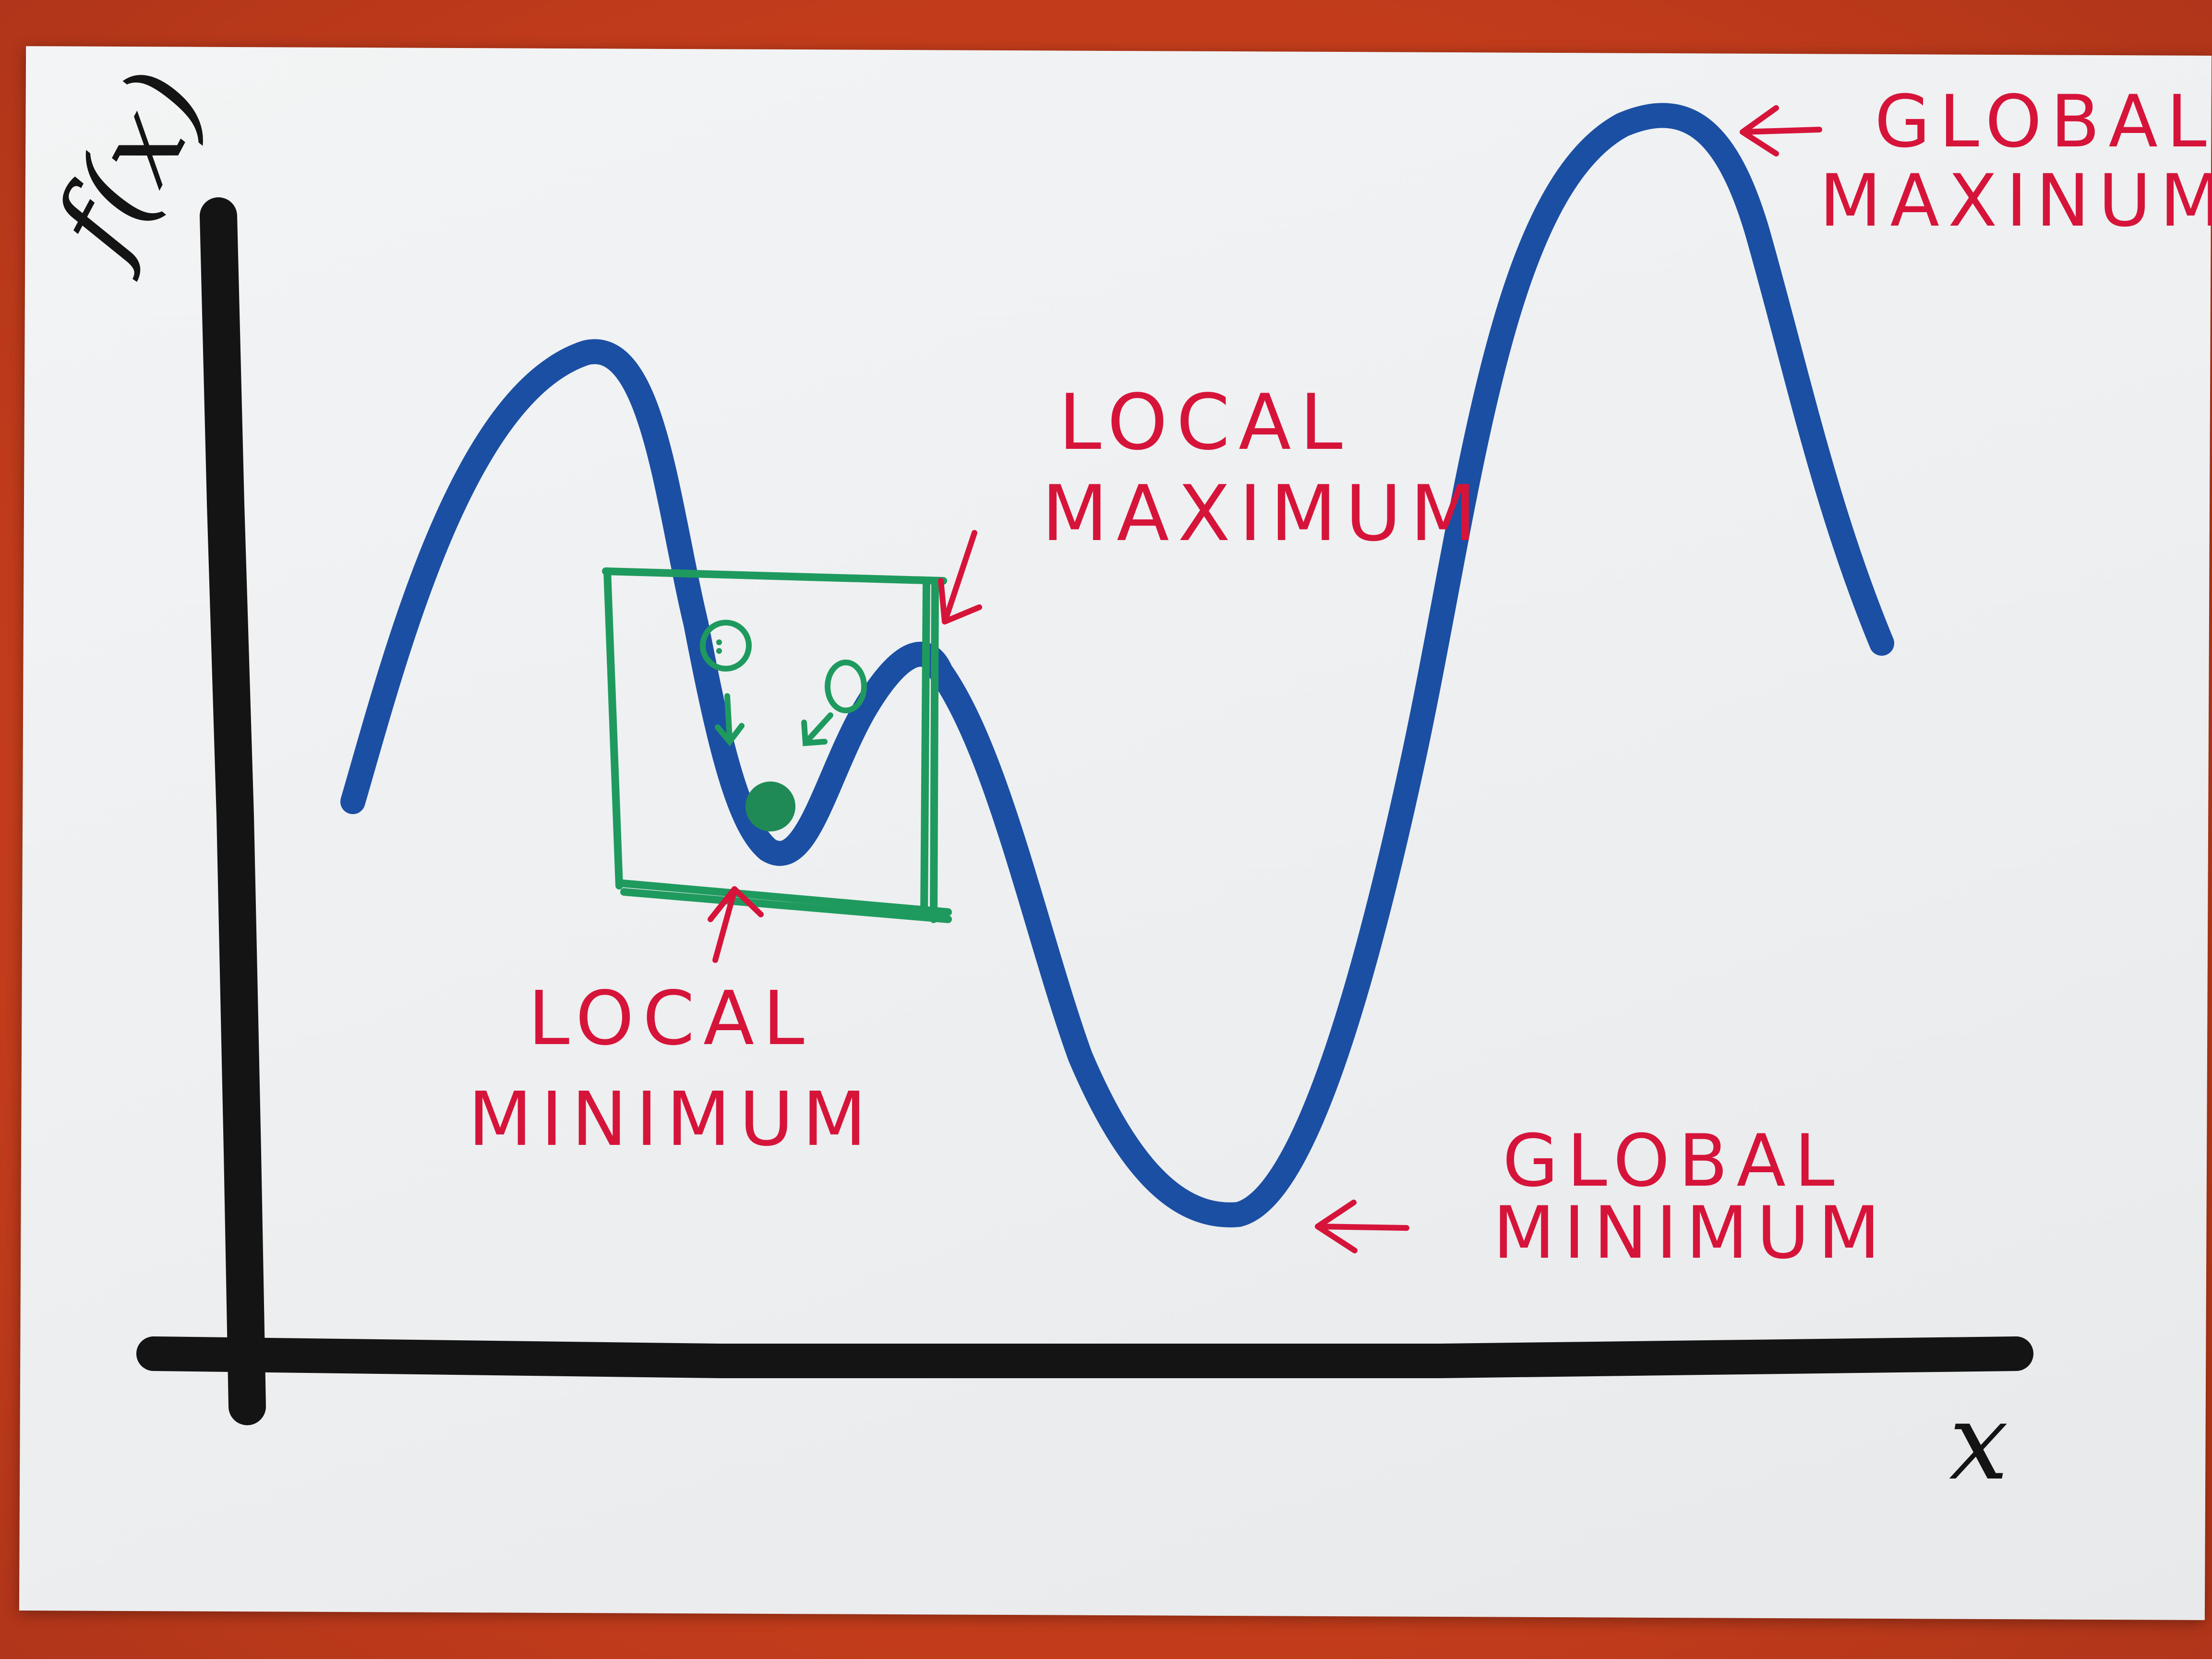  What do you see at coordinates (770, 806) in the screenshot?
I see `ball-at-minimum` at bounding box center [770, 806].